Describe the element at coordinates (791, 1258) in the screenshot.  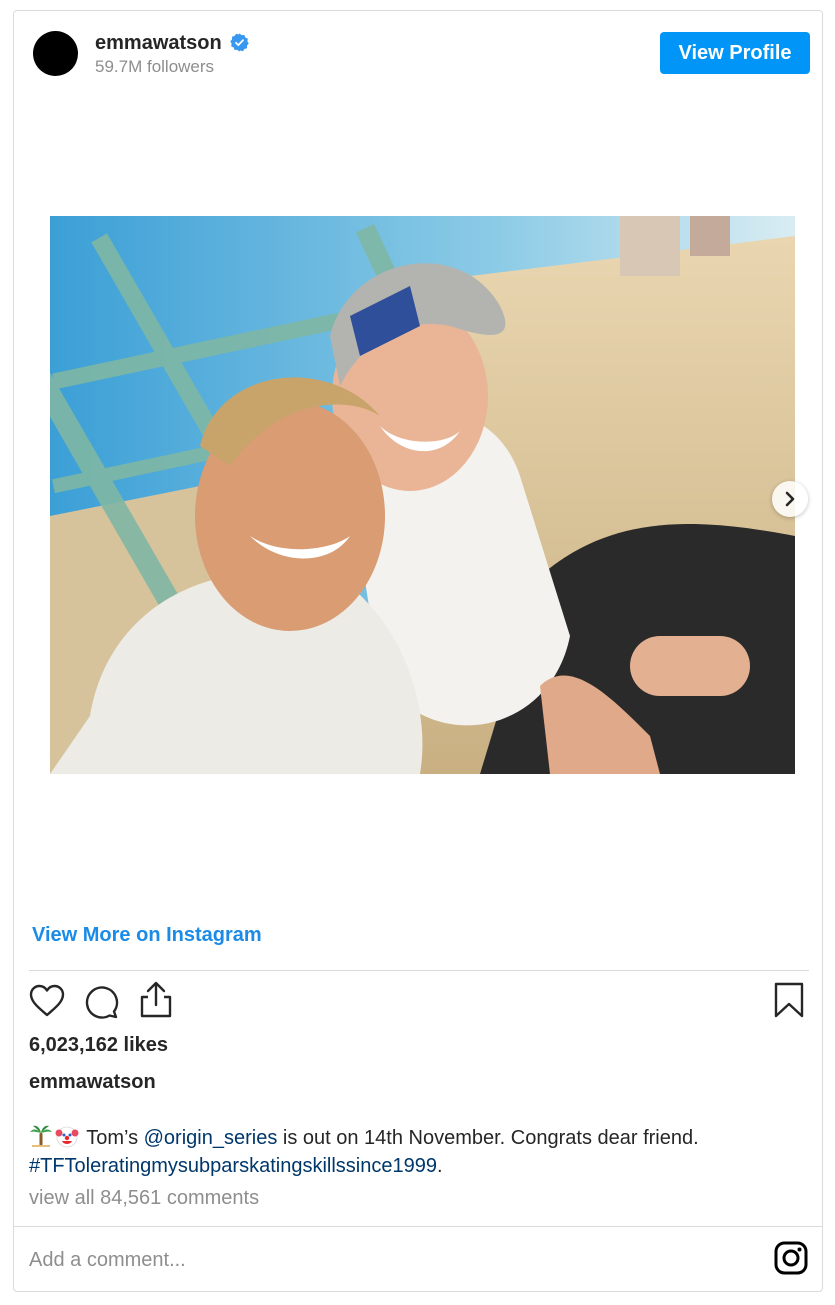
I see `instagram-logo-icon` at that location.